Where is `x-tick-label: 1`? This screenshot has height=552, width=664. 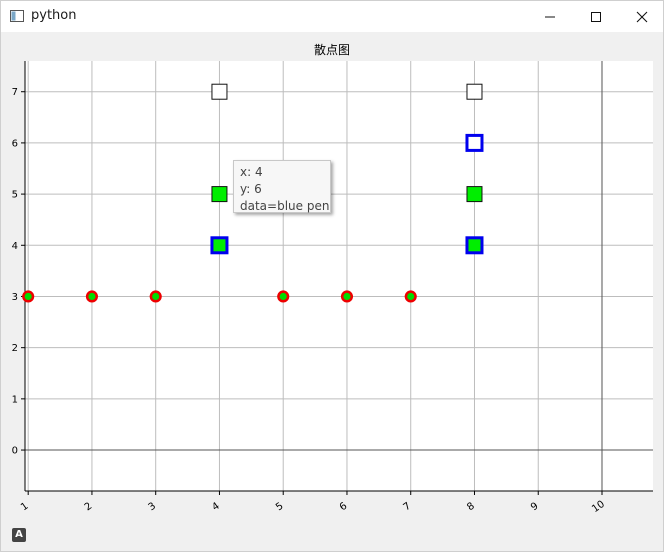 x-tick-label: 1 is located at coordinates (25, 507).